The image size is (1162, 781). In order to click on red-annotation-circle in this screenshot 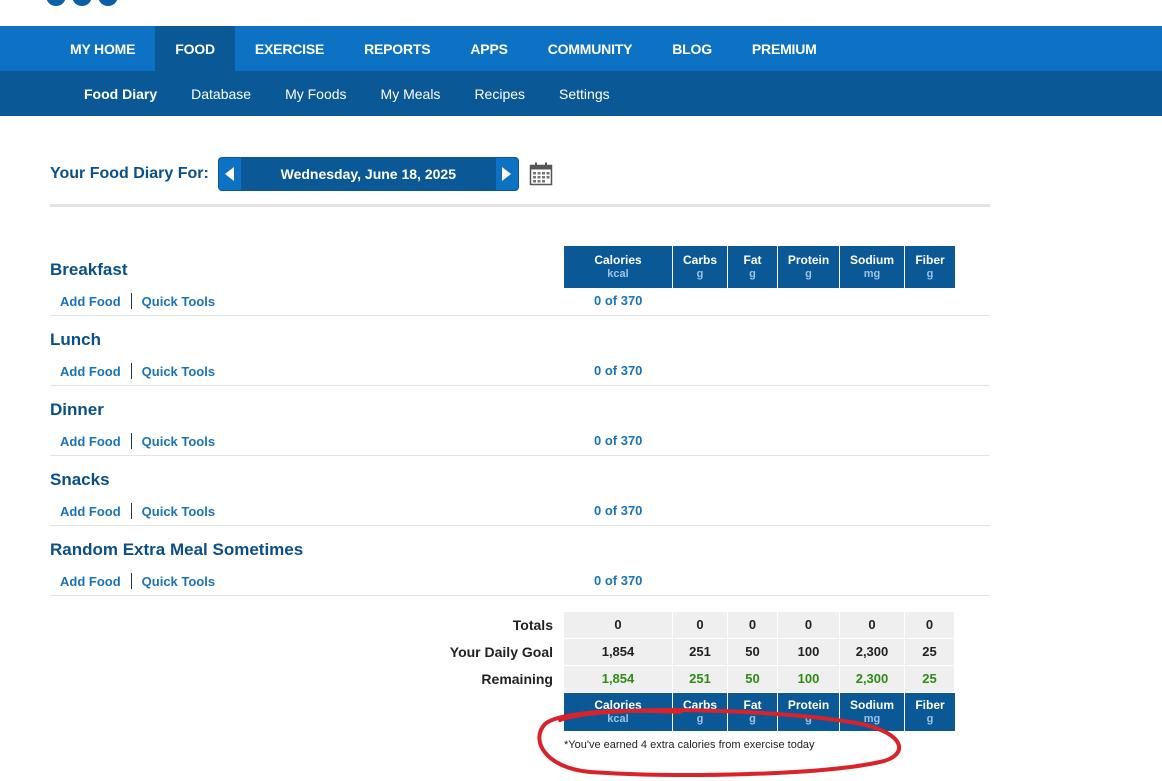, I will do `click(719, 742)`.